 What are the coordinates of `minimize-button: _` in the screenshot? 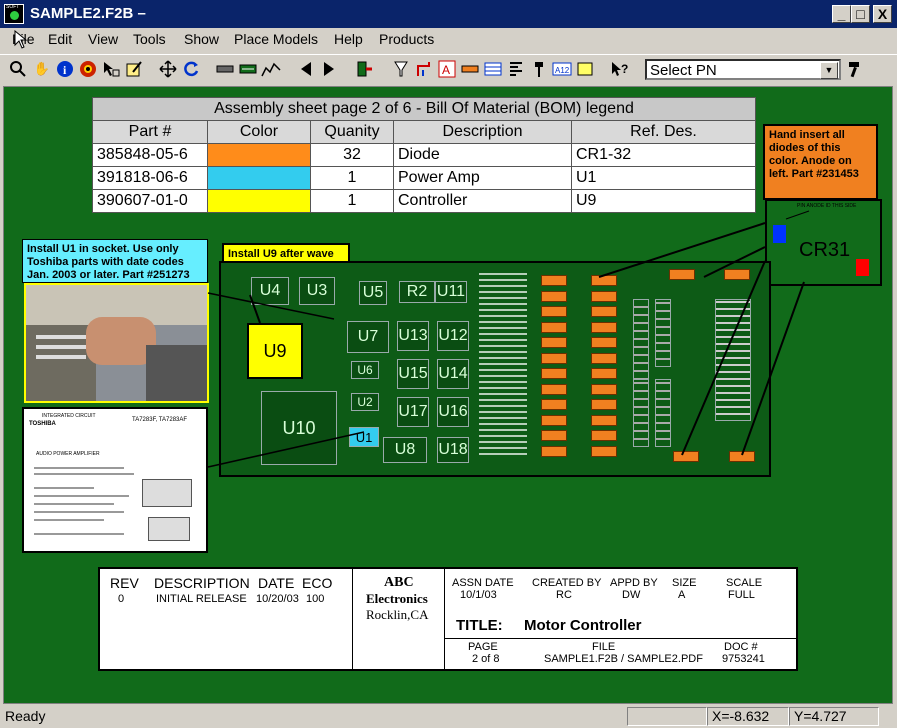 It's located at (841, 14).